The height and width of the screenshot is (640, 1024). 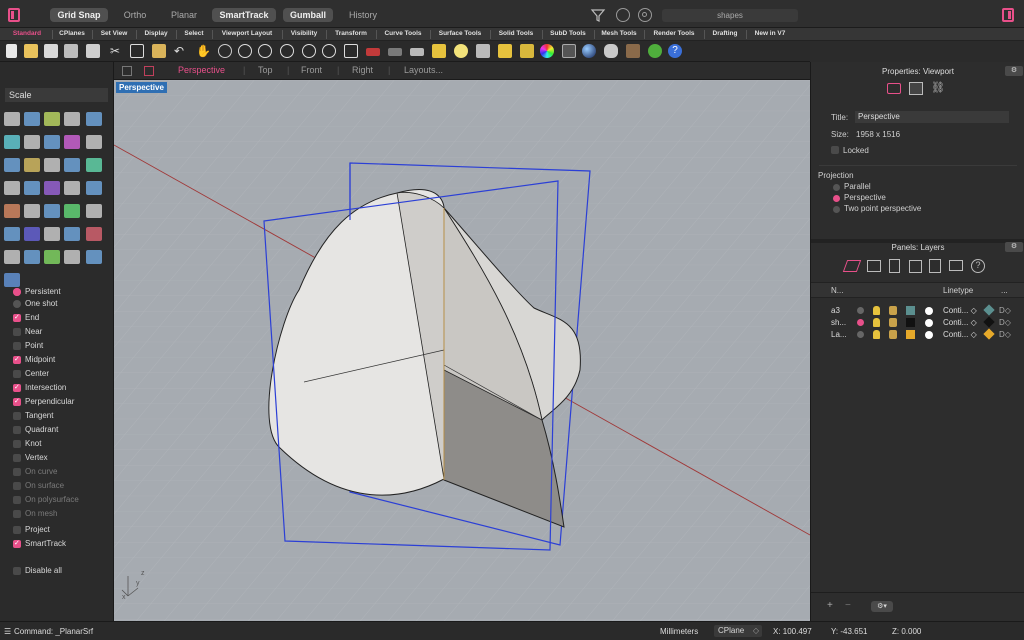 I want to click on print-icon, so click(x=71, y=51).